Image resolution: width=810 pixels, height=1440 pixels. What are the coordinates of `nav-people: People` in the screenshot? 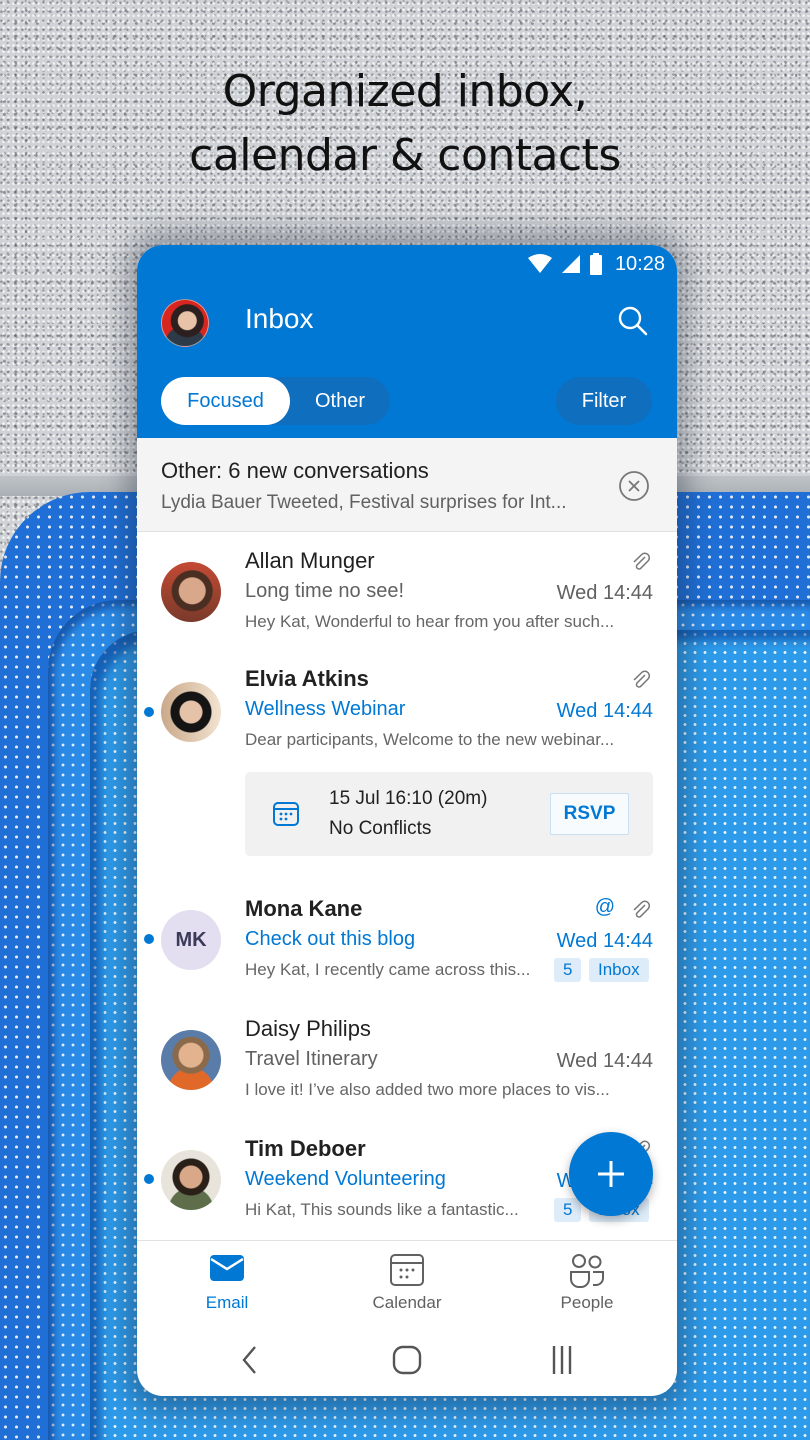 It's located at (587, 1281).